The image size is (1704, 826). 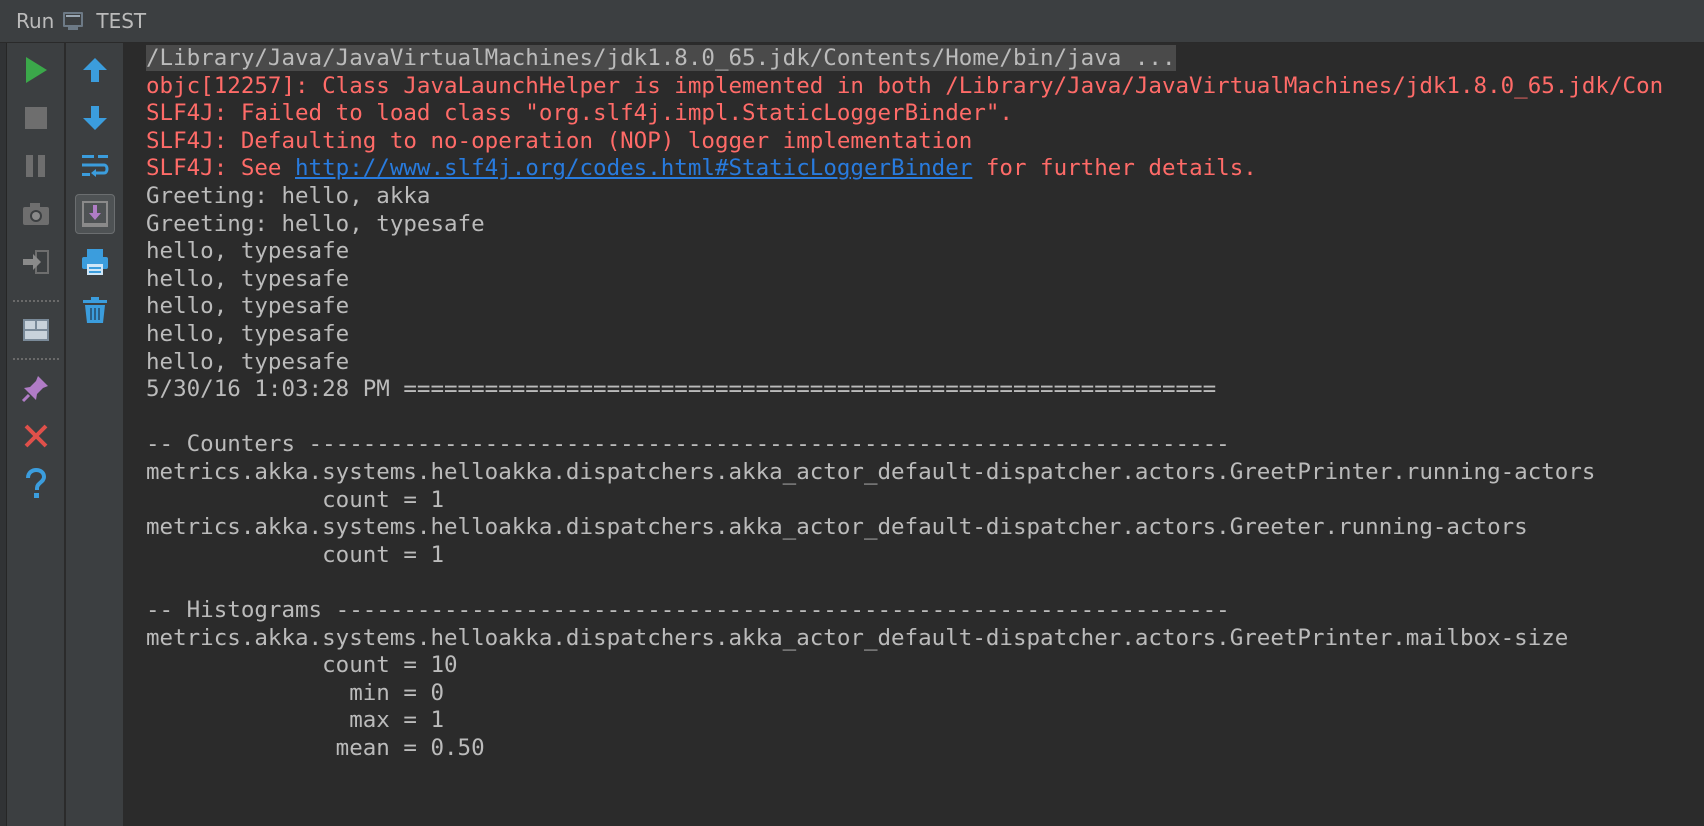 I want to click on console-output-line: max = 1, so click(x=295, y=720).